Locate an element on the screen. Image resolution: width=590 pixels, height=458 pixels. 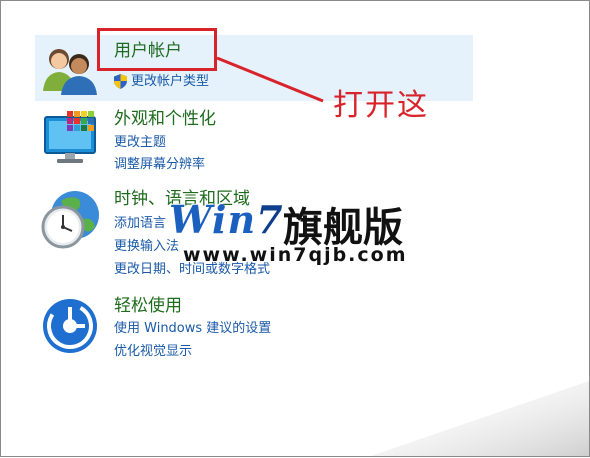
corner-shadow is located at coordinates (480, 418).